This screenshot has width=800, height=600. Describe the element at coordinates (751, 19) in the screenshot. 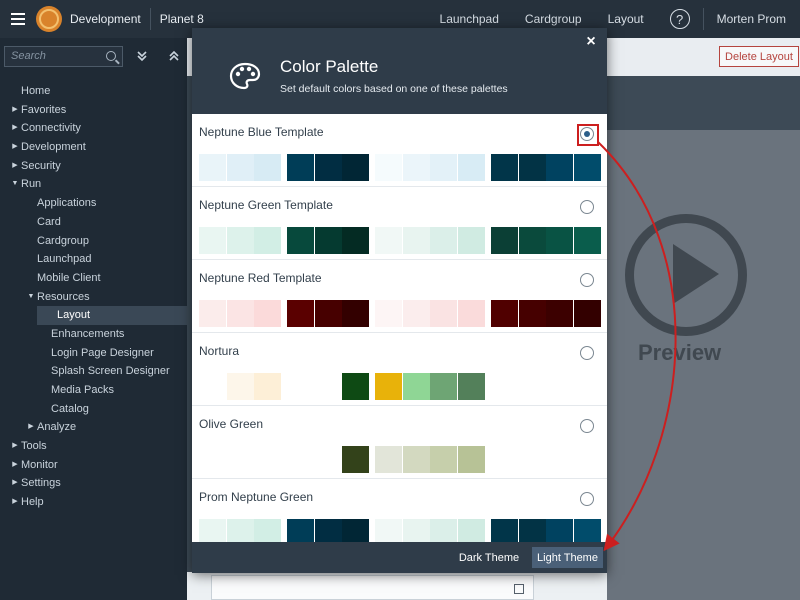

I see `user-name: Morten Prom` at that location.